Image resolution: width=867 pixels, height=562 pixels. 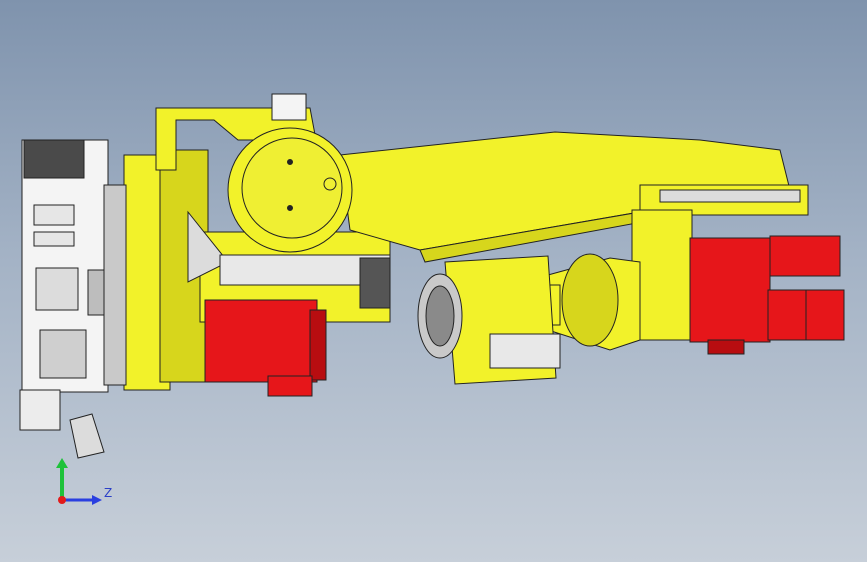 What do you see at coordinates (108, 493) in the screenshot?
I see `z-axis-label: Z` at bounding box center [108, 493].